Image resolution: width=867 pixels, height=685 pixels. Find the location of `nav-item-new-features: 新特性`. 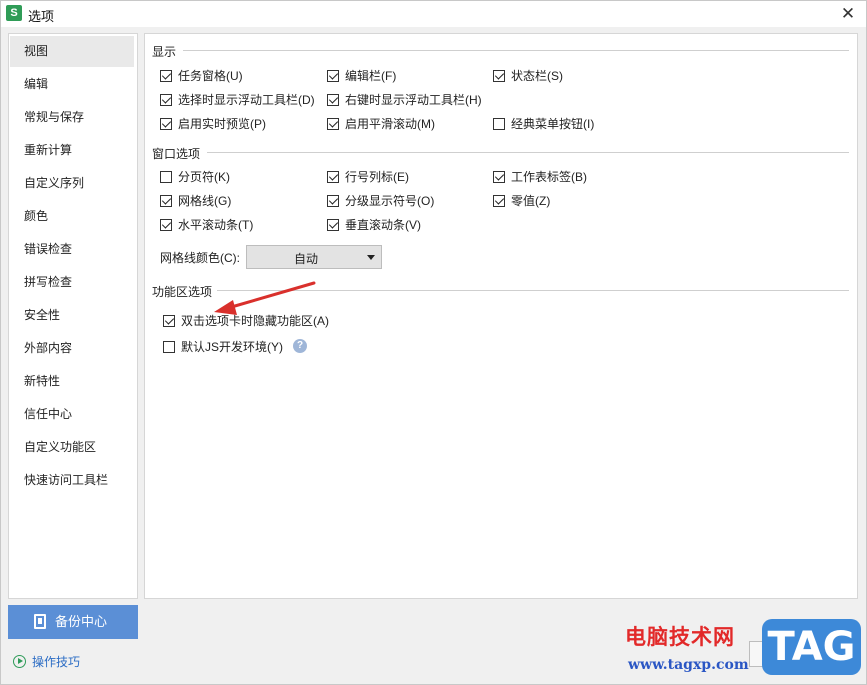

nav-item-new-features: 新特性 is located at coordinates (72, 381).